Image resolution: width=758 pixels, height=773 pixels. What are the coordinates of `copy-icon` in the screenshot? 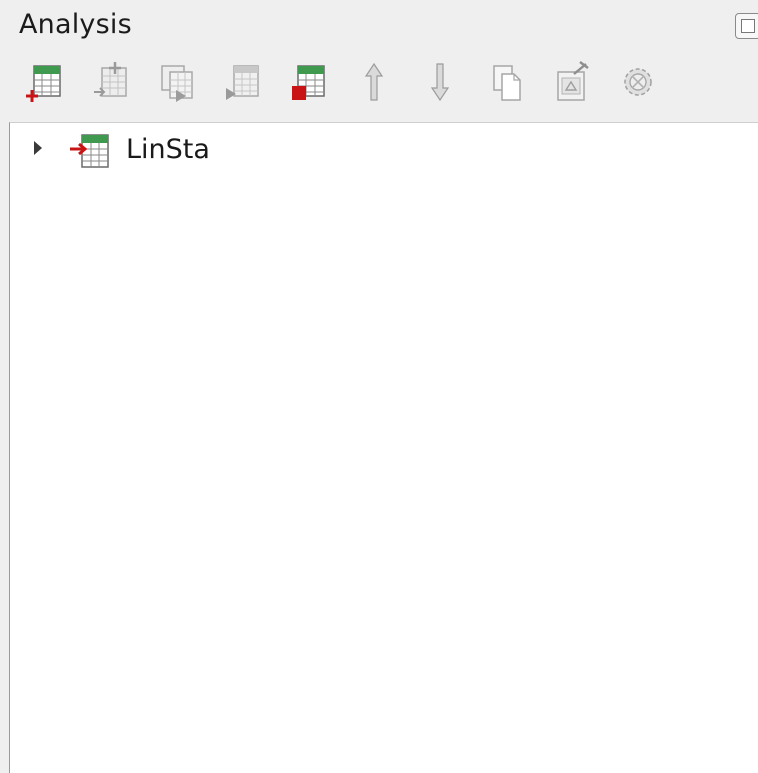 It's located at (507, 83).